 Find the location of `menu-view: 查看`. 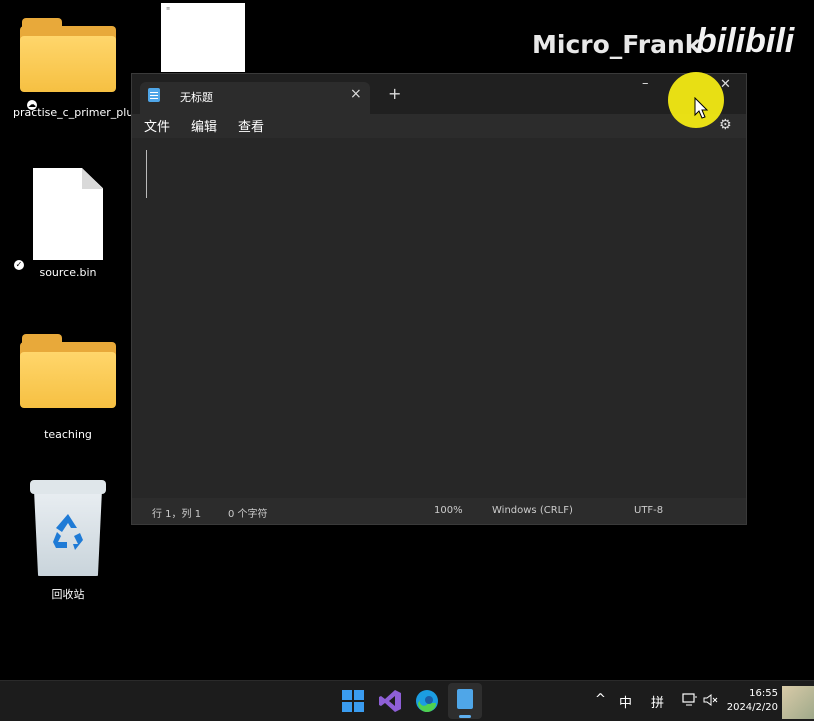

menu-view: 查看 is located at coordinates (251, 125).